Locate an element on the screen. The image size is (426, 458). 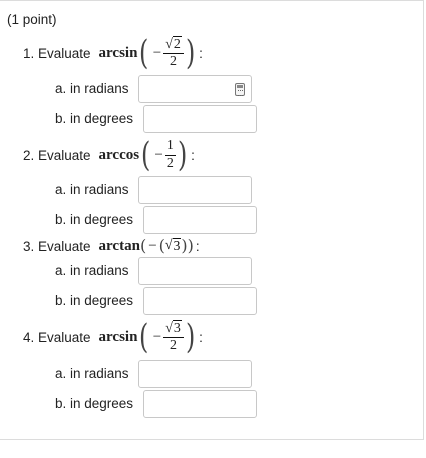
question-3-radicand: 3 is located at coordinates (177, 246).